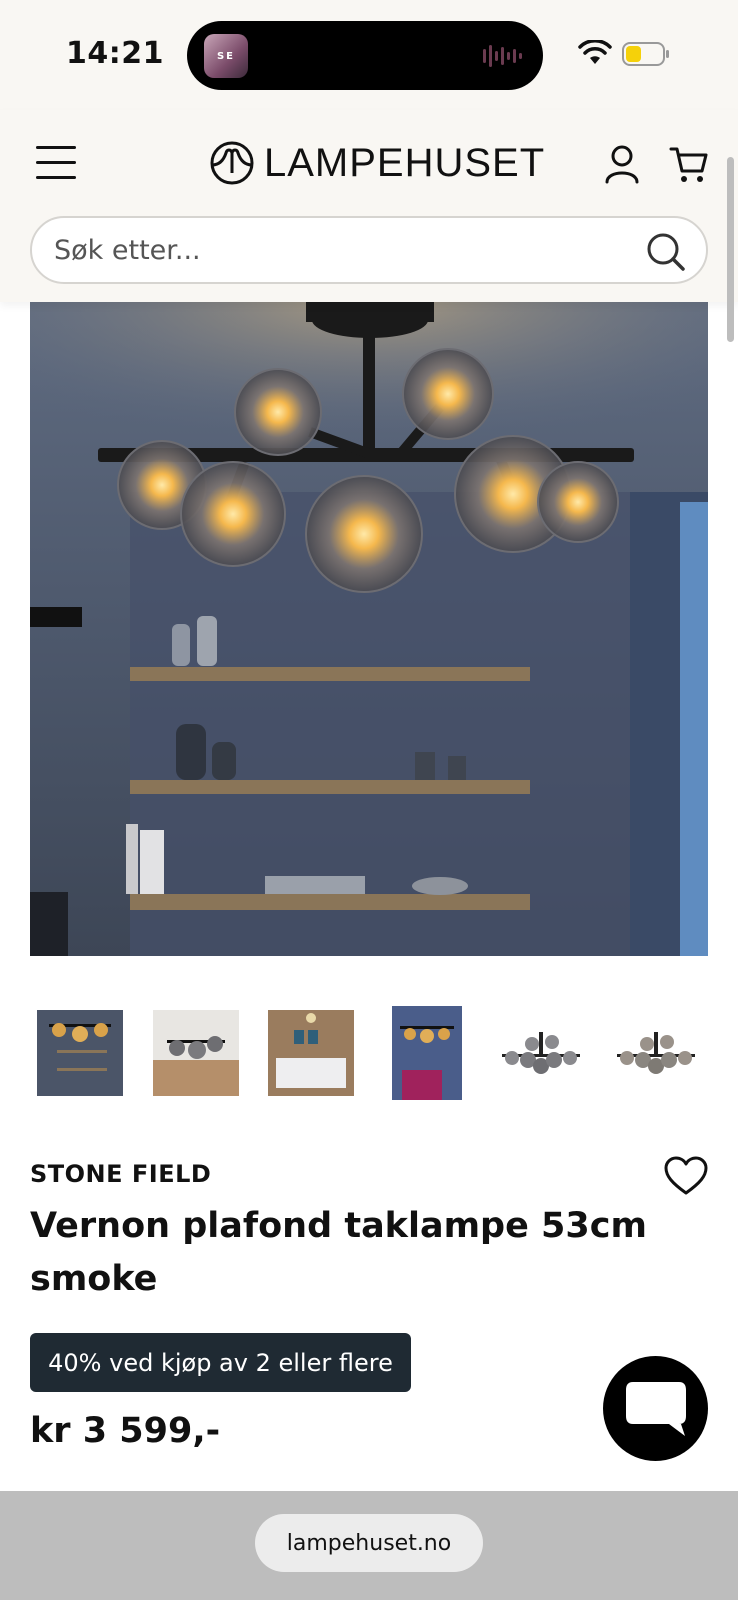  I want to click on heart-icon, so click(686, 1176).